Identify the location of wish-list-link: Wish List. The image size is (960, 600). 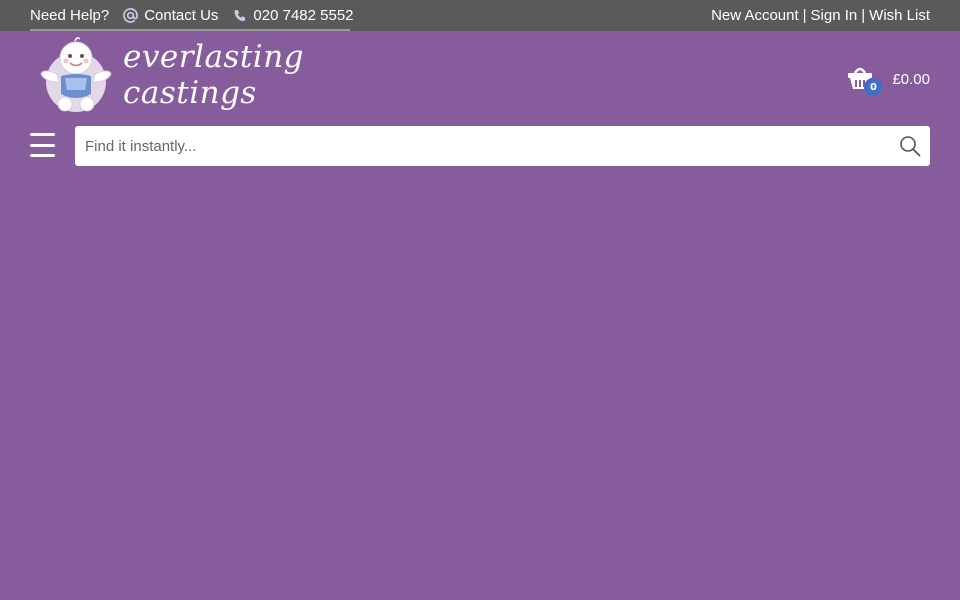
(899, 15).